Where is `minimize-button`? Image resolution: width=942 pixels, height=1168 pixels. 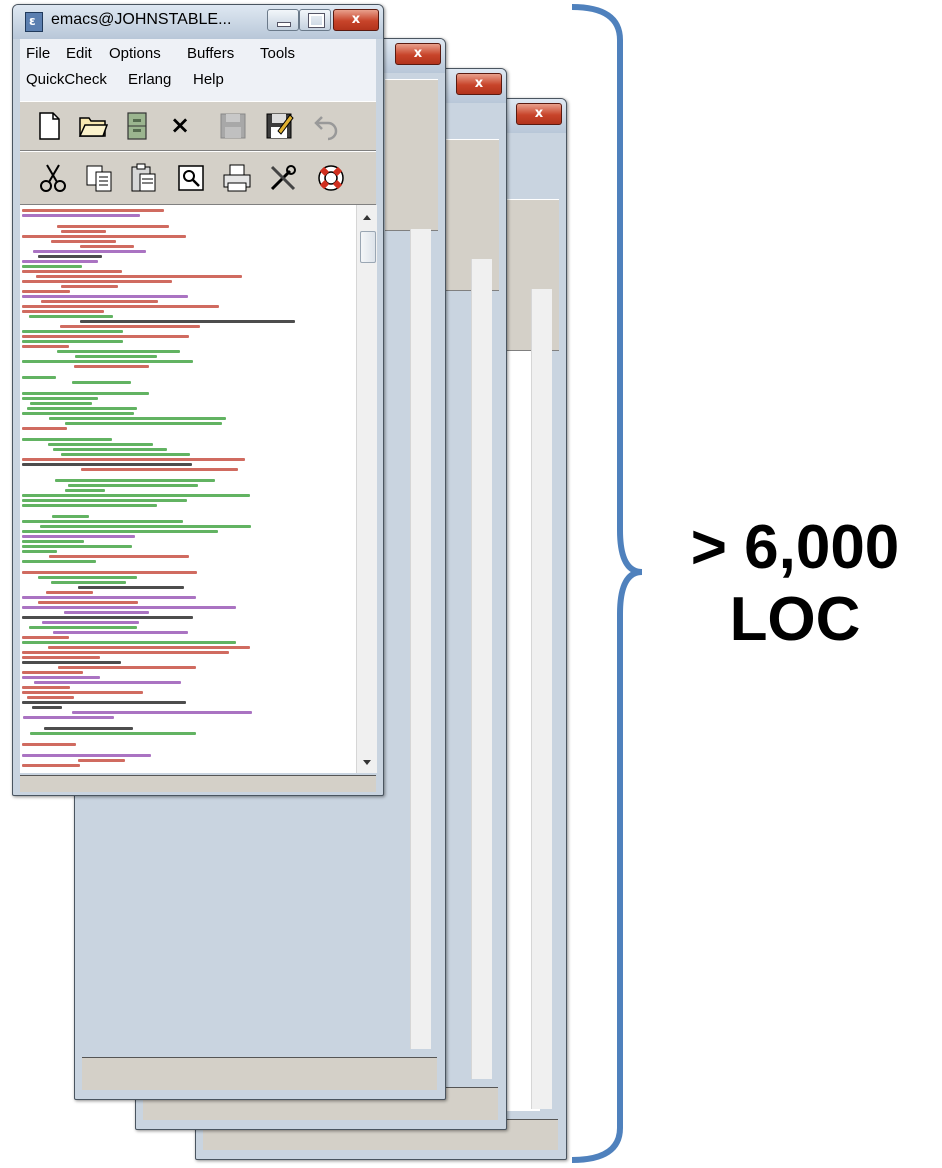
minimize-button is located at coordinates (283, 20).